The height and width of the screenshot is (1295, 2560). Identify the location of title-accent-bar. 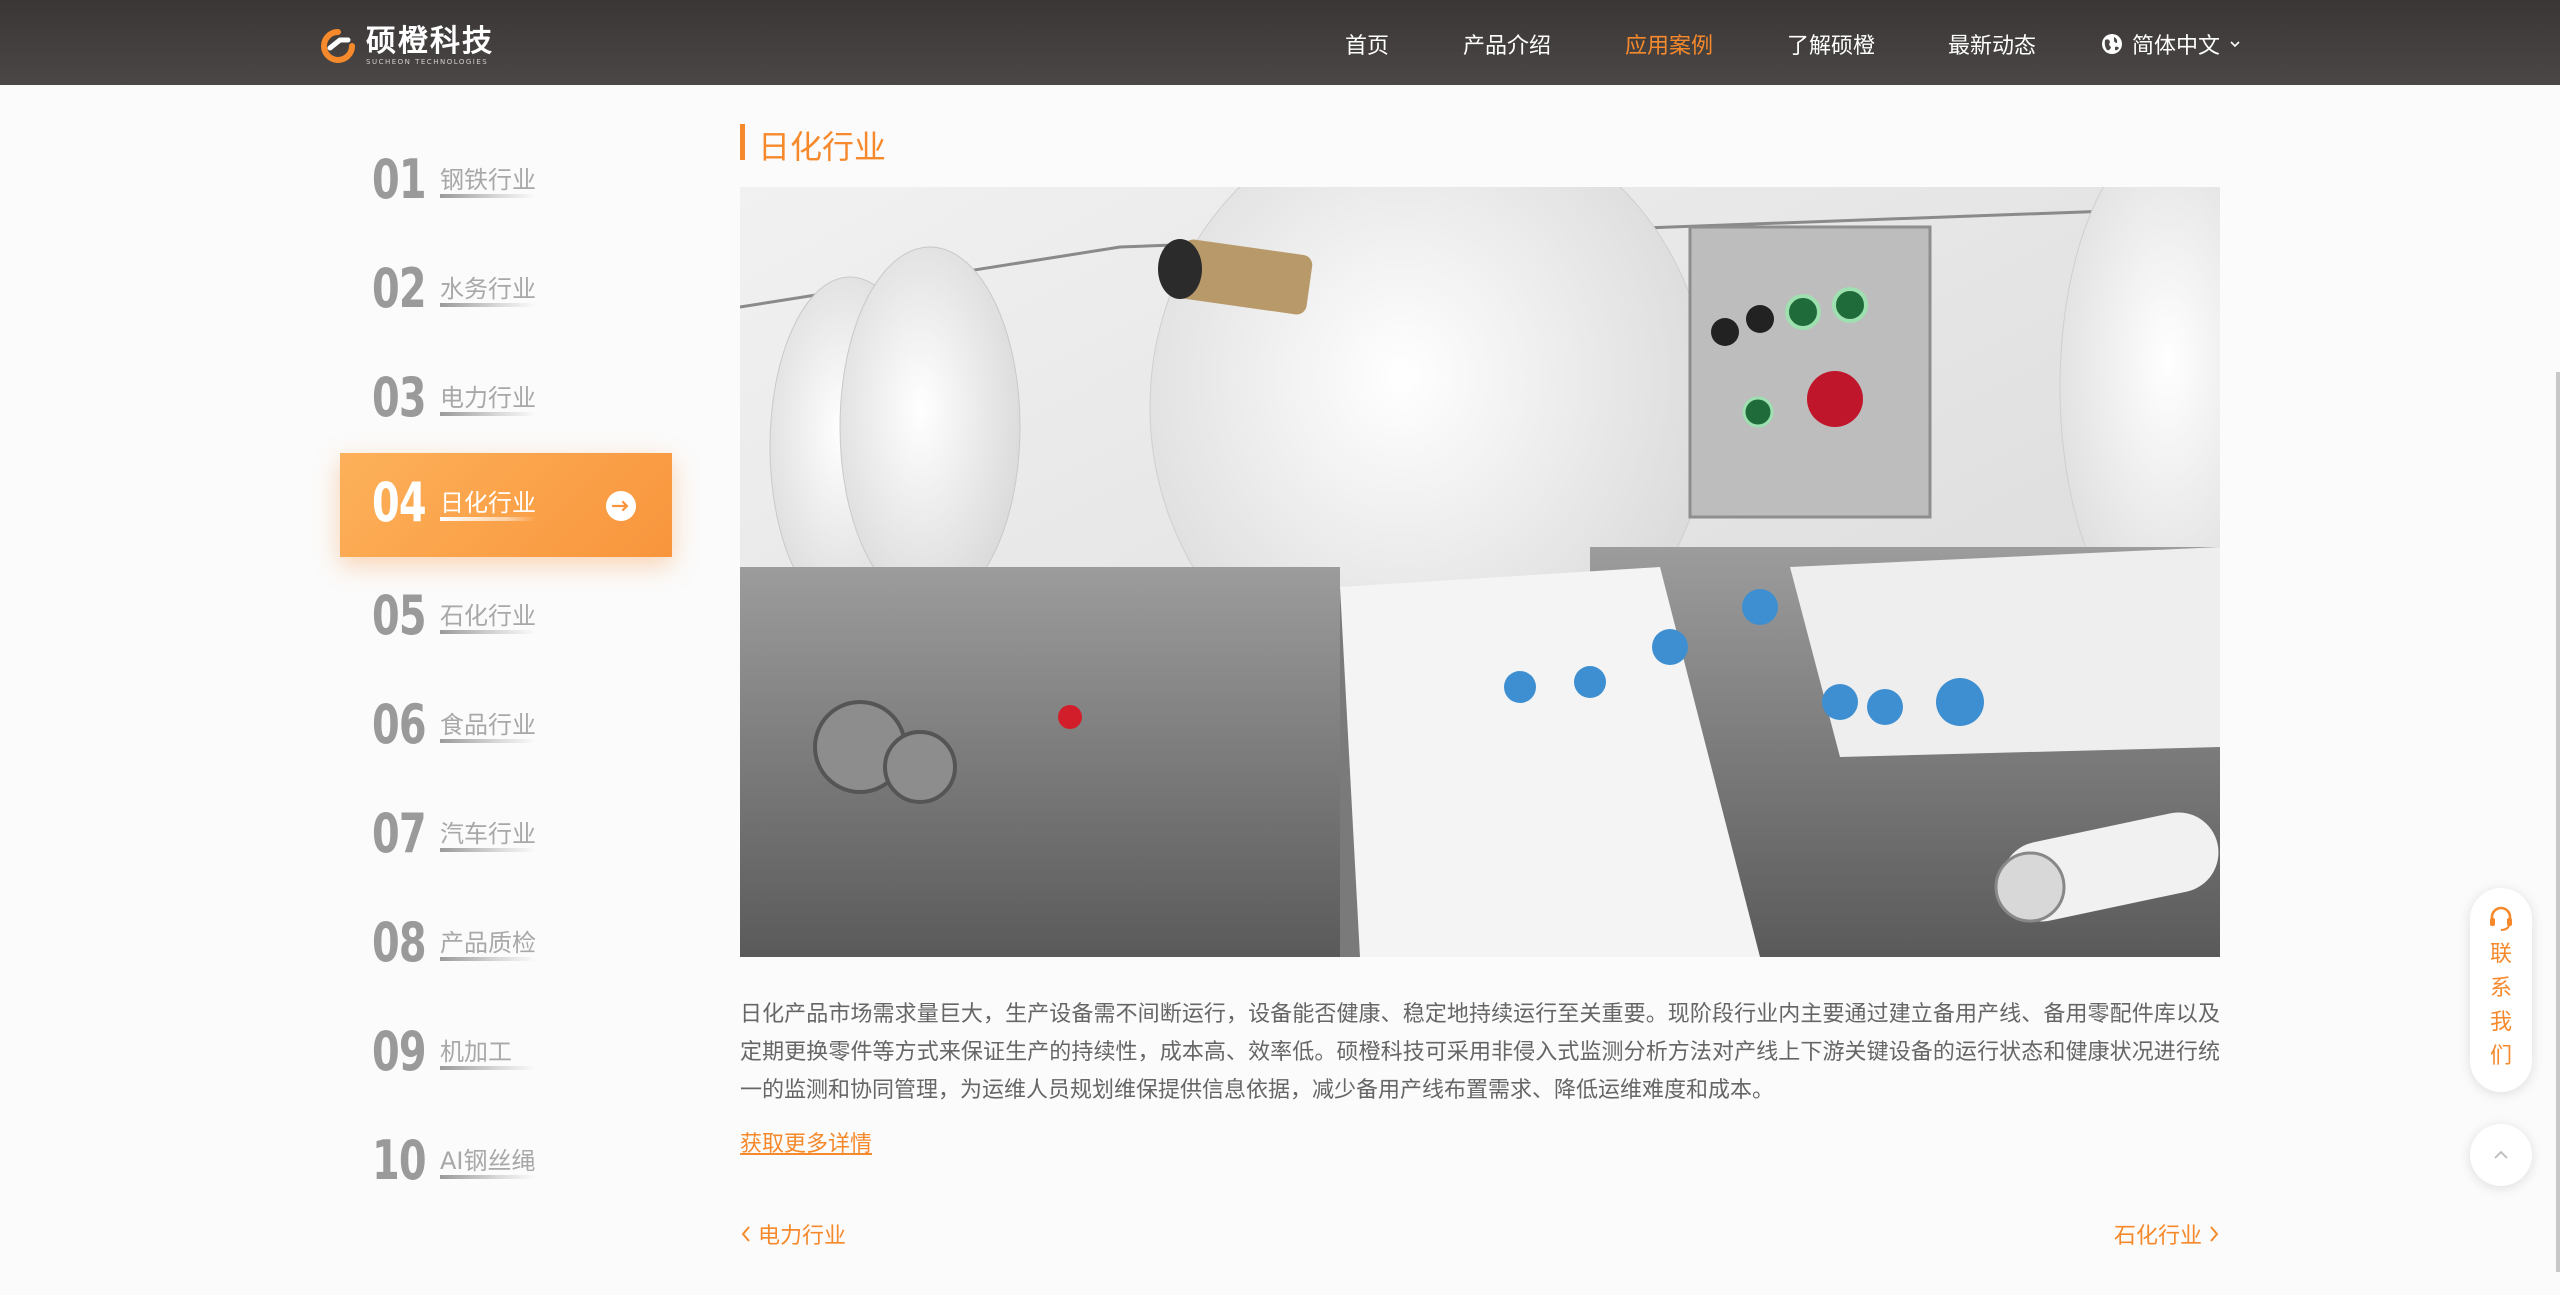
(742, 142).